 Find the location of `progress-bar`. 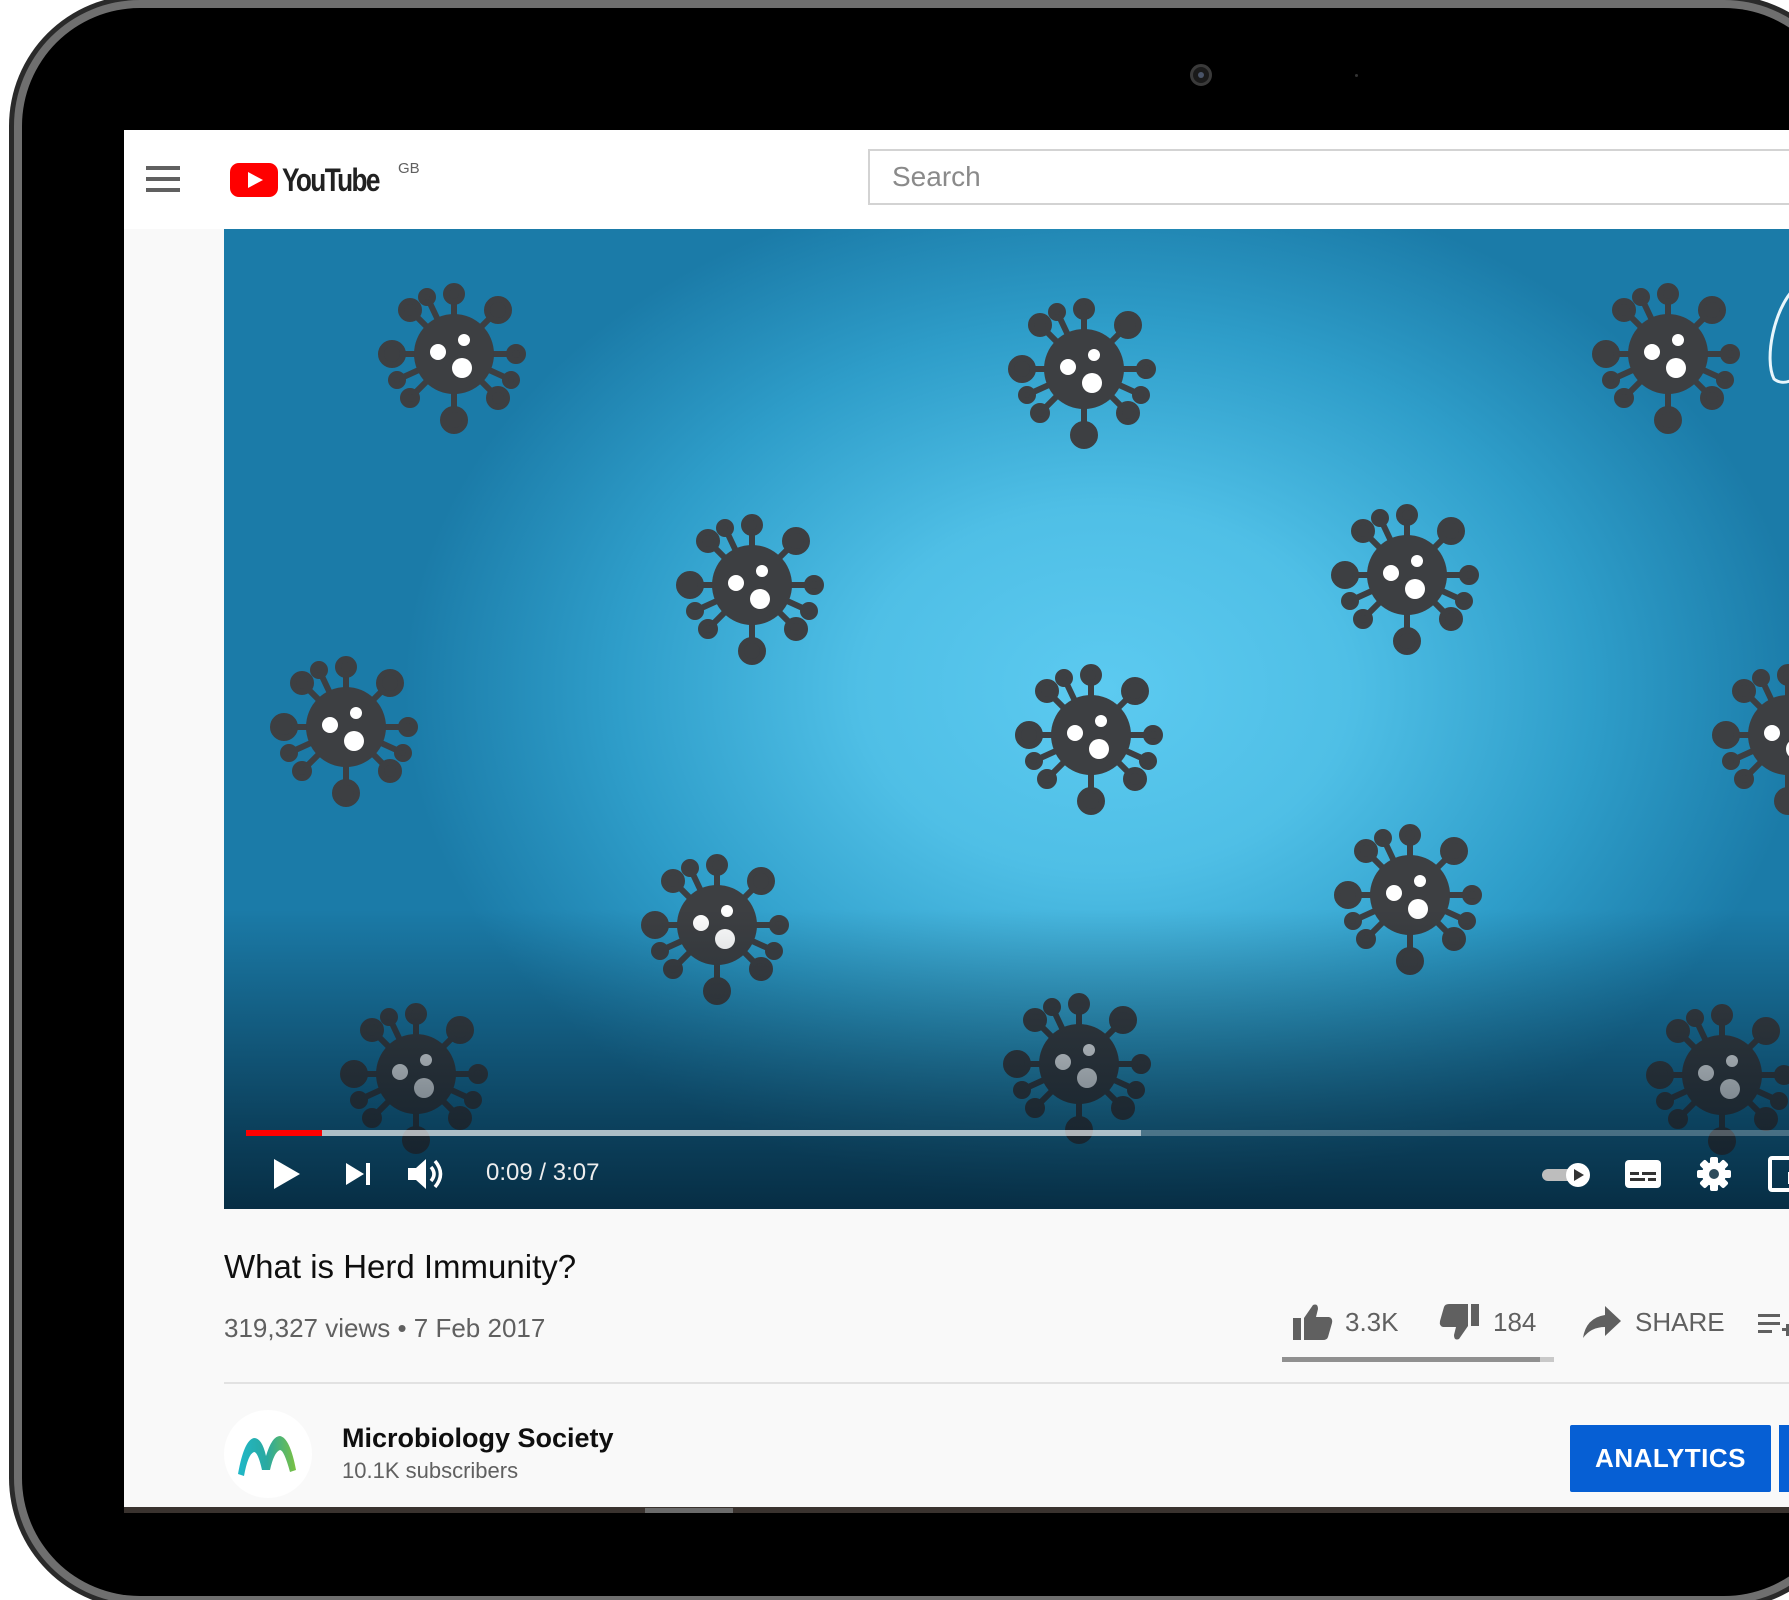

progress-bar is located at coordinates (1017, 1133).